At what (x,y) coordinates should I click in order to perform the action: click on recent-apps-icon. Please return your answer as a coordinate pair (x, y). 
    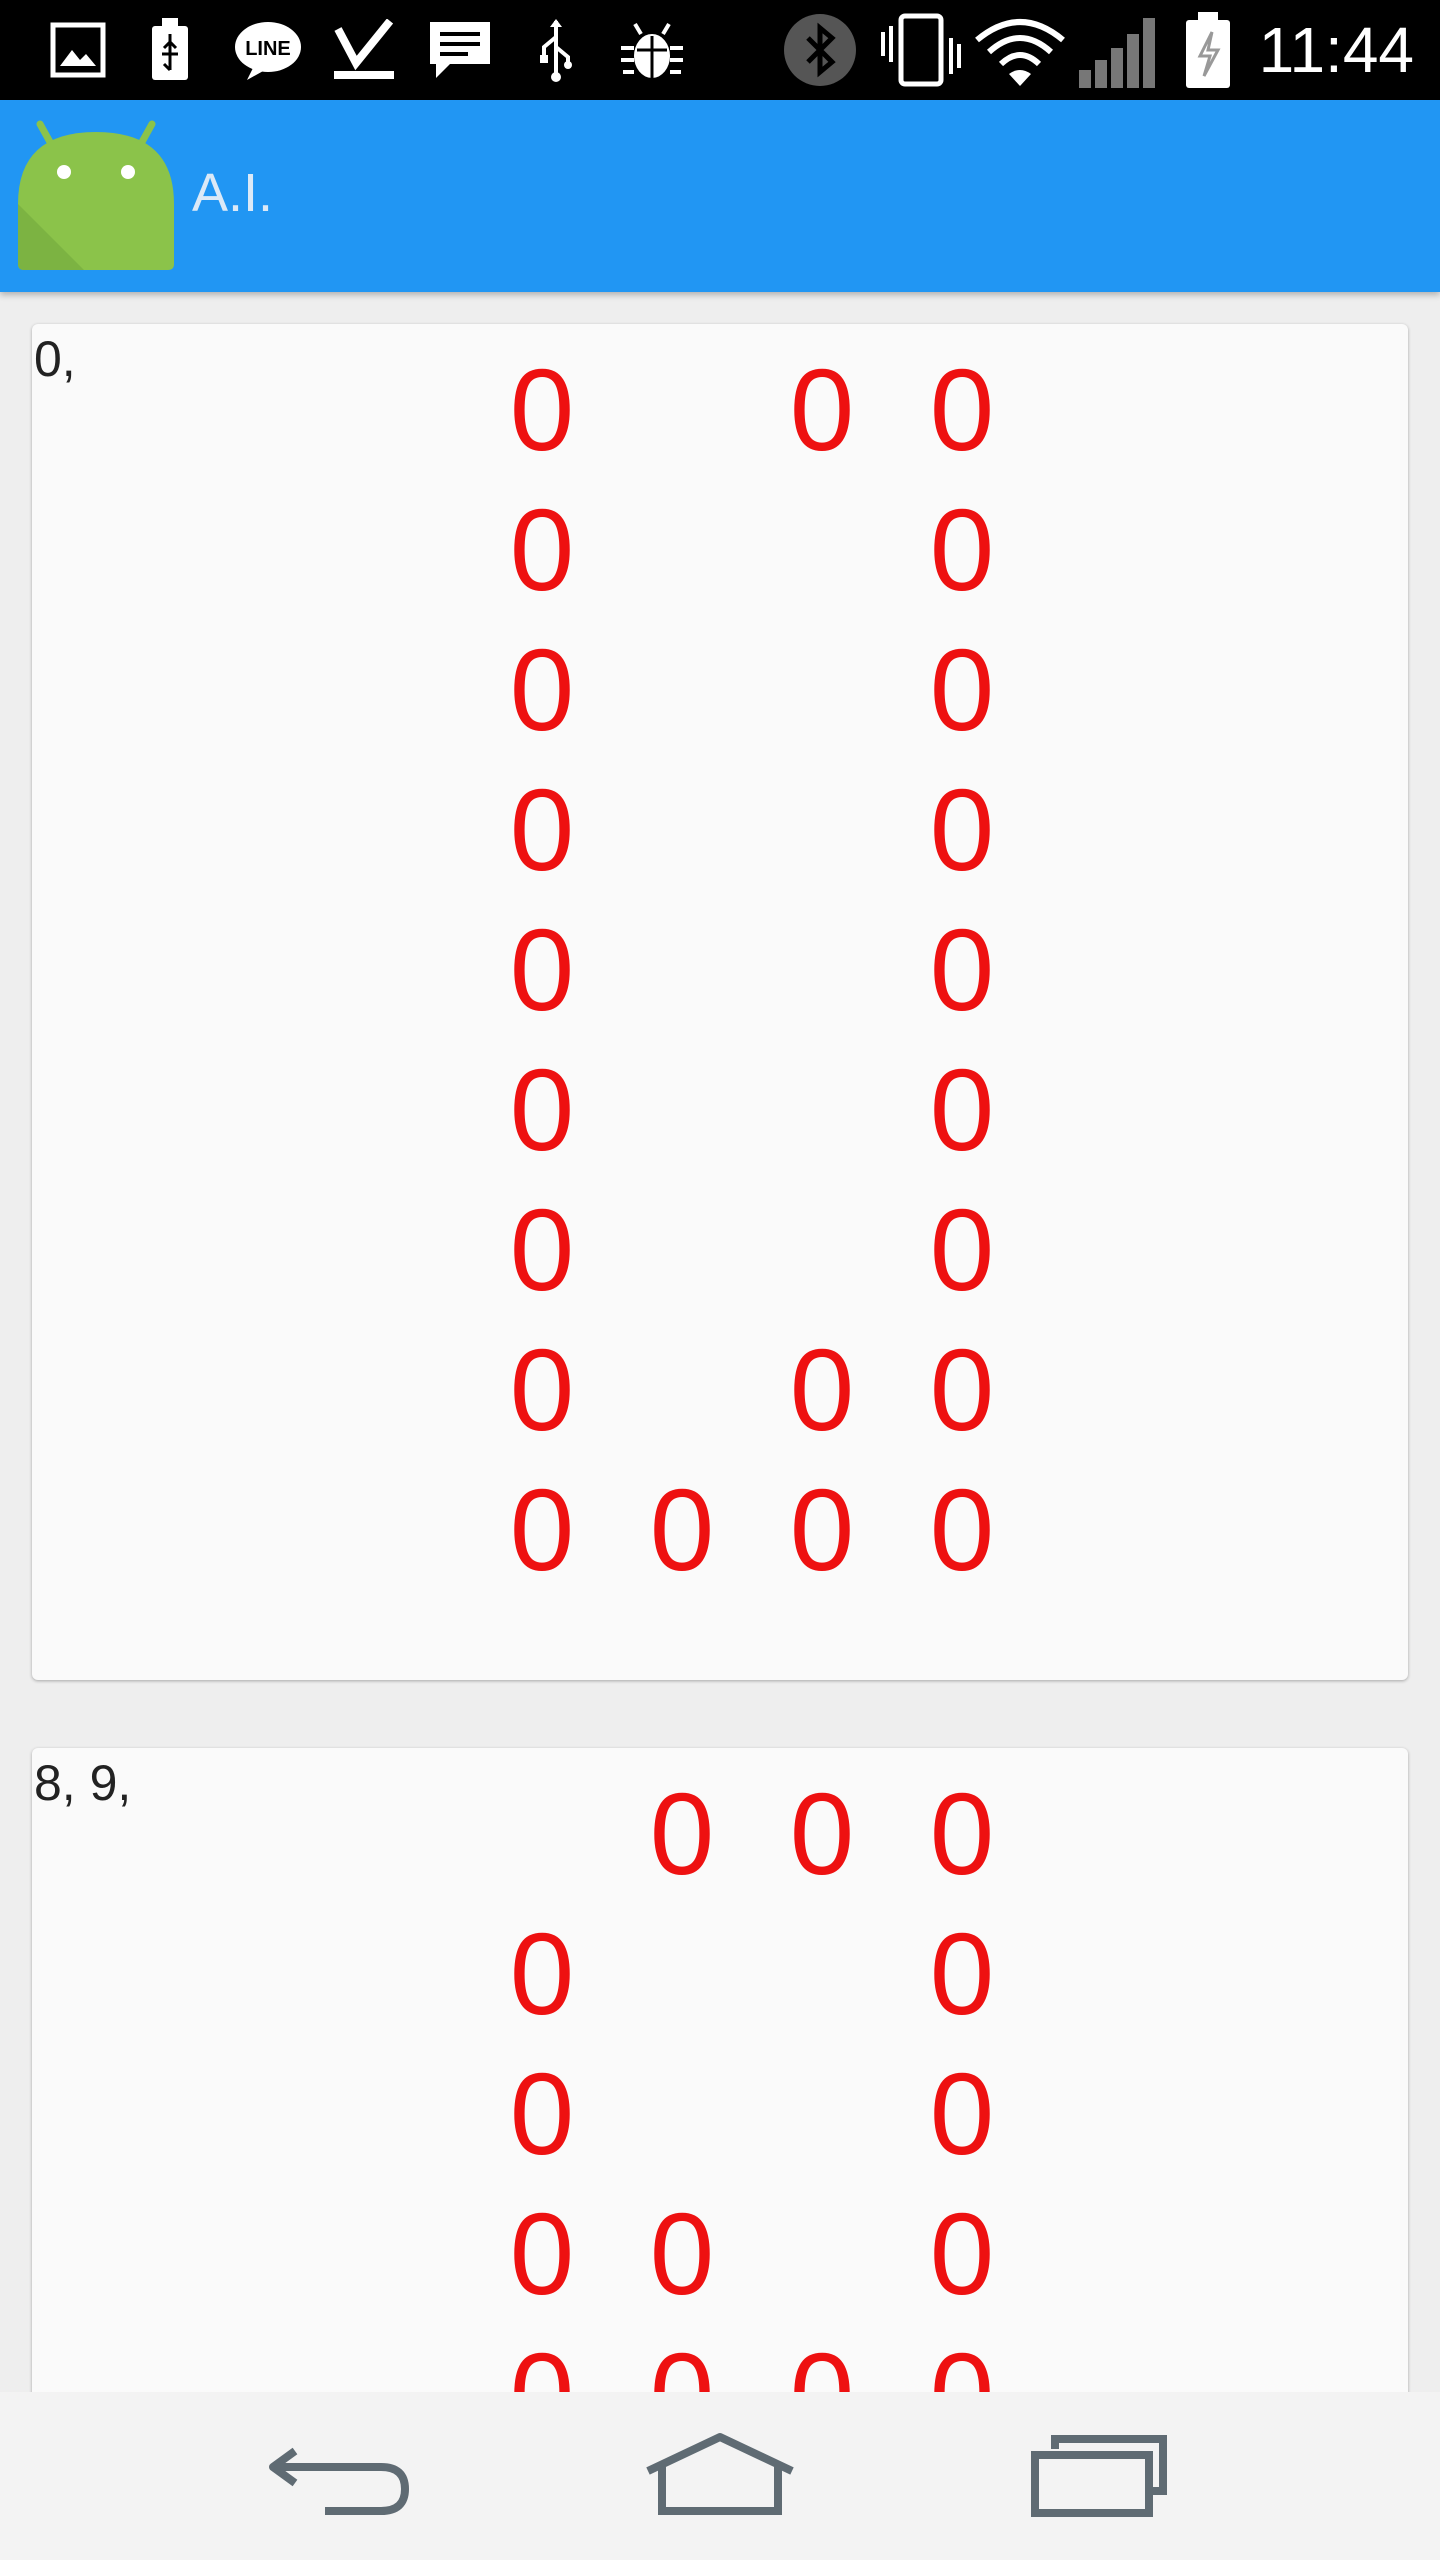
    Looking at the image, I should click on (1099, 2476).